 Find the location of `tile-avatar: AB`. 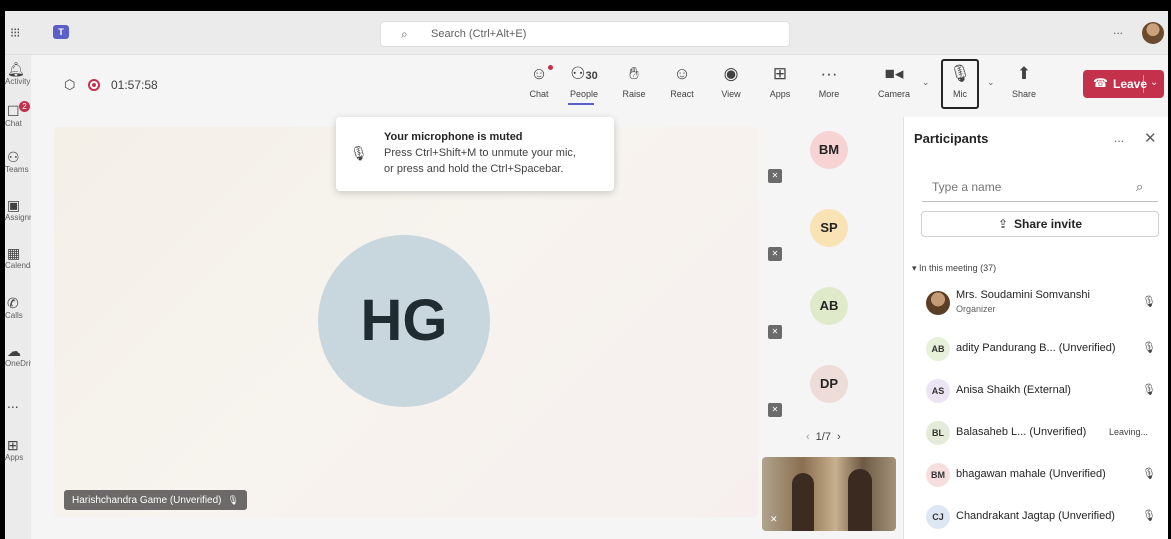

tile-avatar: AB is located at coordinates (829, 306).